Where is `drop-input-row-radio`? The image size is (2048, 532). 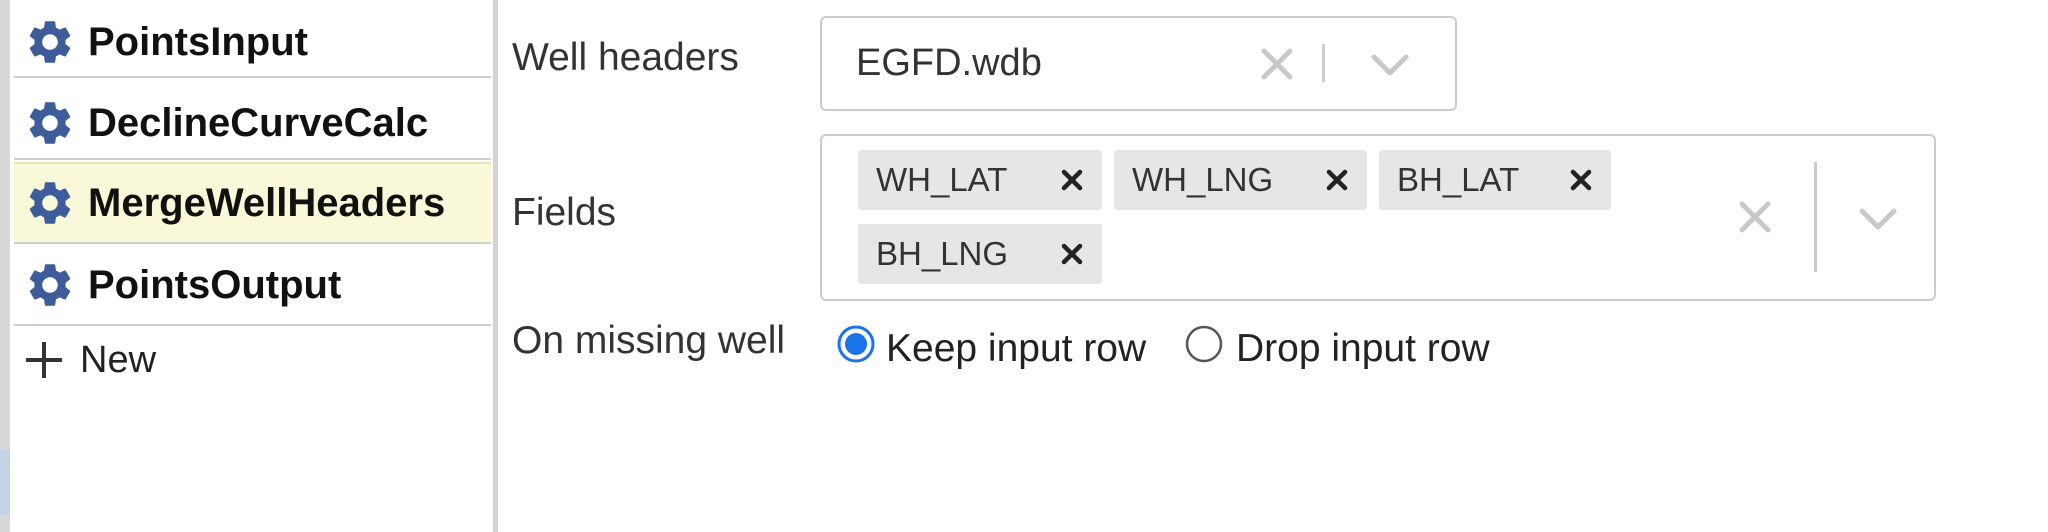 drop-input-row-radio is located at coordinates (1204, 344).